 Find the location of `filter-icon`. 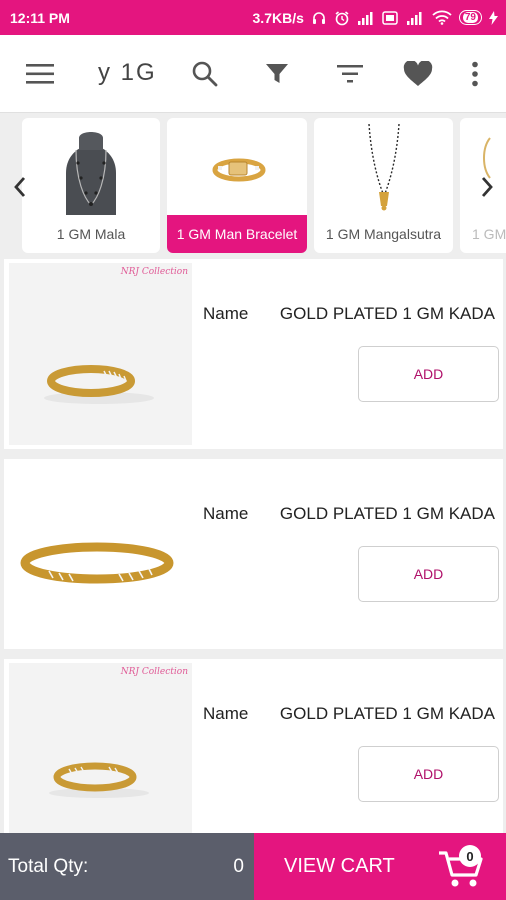

filter-icon is located at coordinates (277, 73).